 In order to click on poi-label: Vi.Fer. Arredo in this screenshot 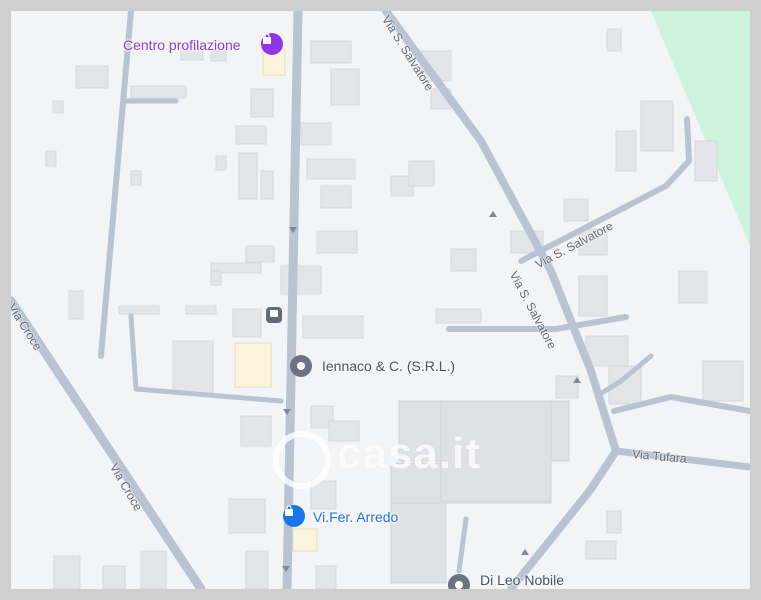, I will do `click(356, 517)`.